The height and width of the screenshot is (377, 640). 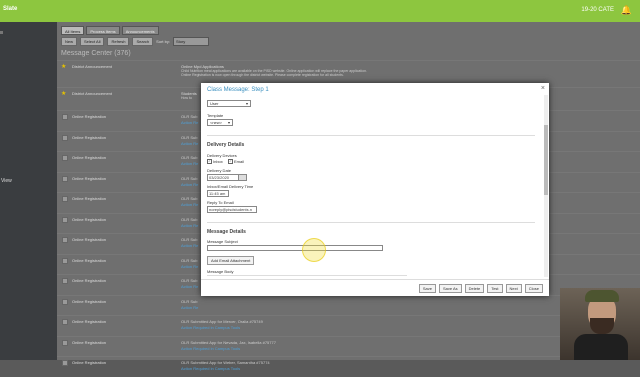 What do you see at coordinates (219, 170) in the screenshot?
I see `delivery-date-label: Delivery Date` at bounding box center [219, 170].